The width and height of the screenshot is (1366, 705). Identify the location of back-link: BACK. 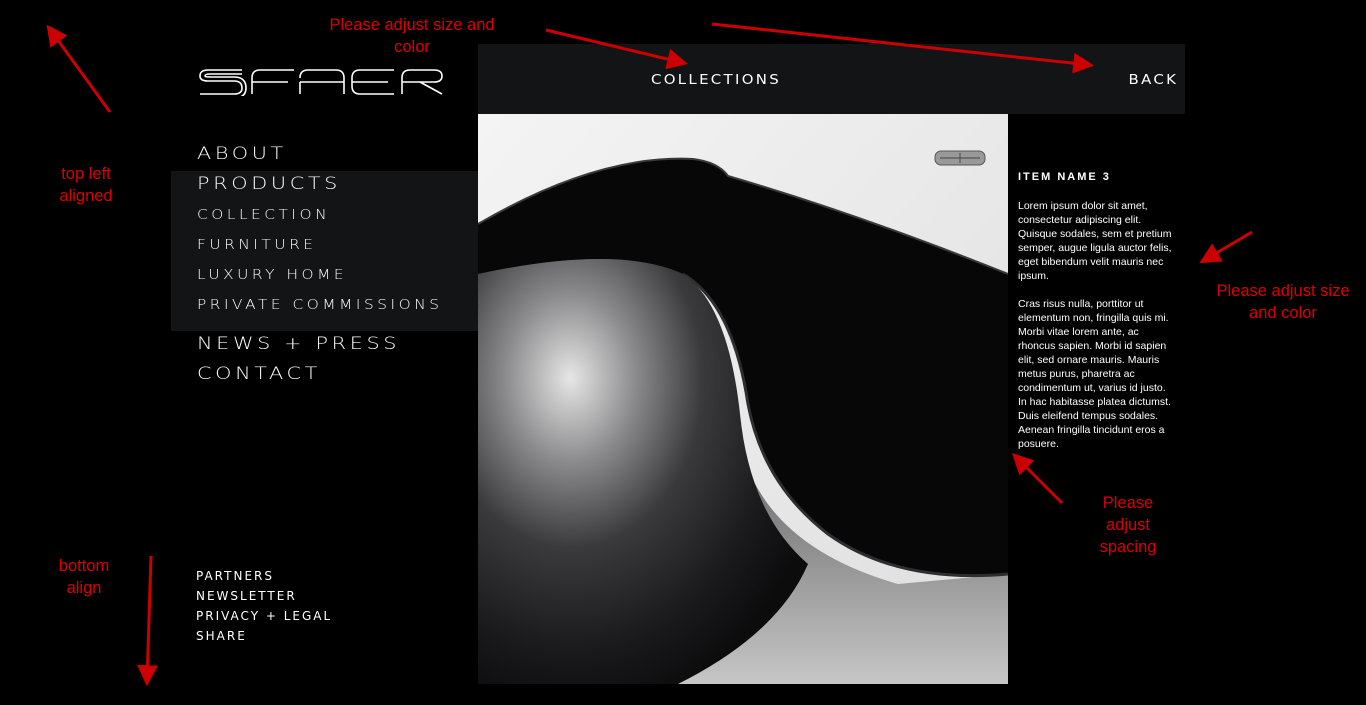
(1153, 80).